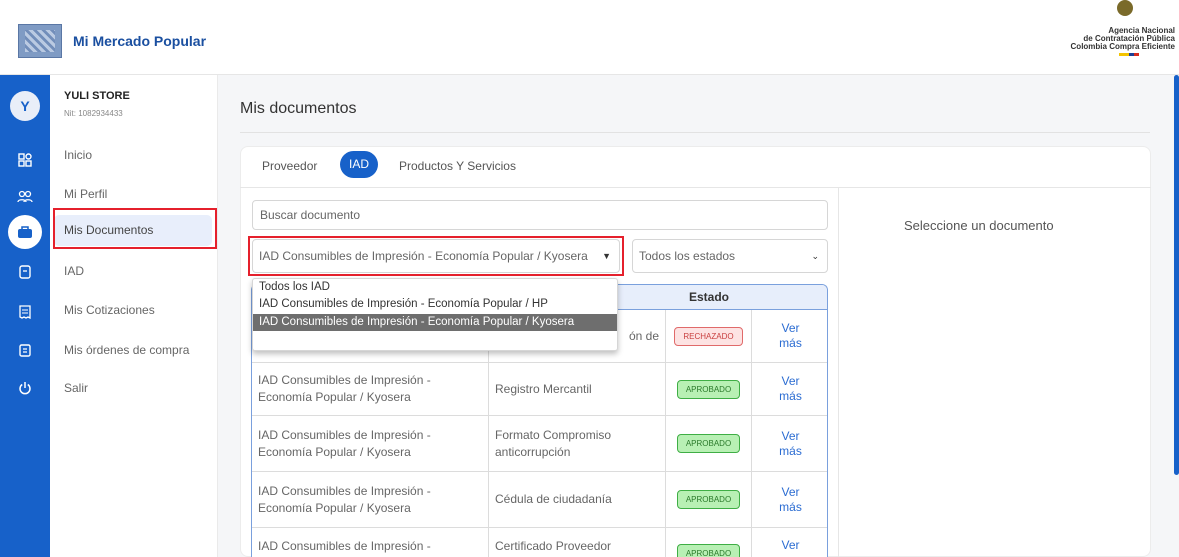 Image resolution: width=1179 pixels, height=557 pixels. Describe the element at coordinates (25, 160) in the screenshot. I see `grid-icon` at that location.